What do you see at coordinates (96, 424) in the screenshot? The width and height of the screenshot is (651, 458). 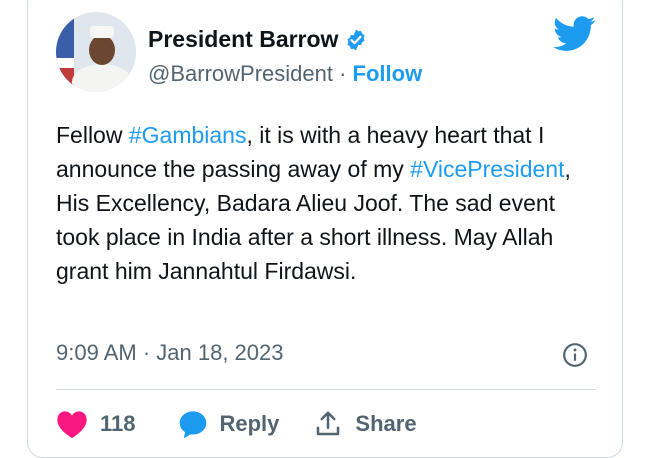 I see `like-button: 118` at bounding box center [96, 424].